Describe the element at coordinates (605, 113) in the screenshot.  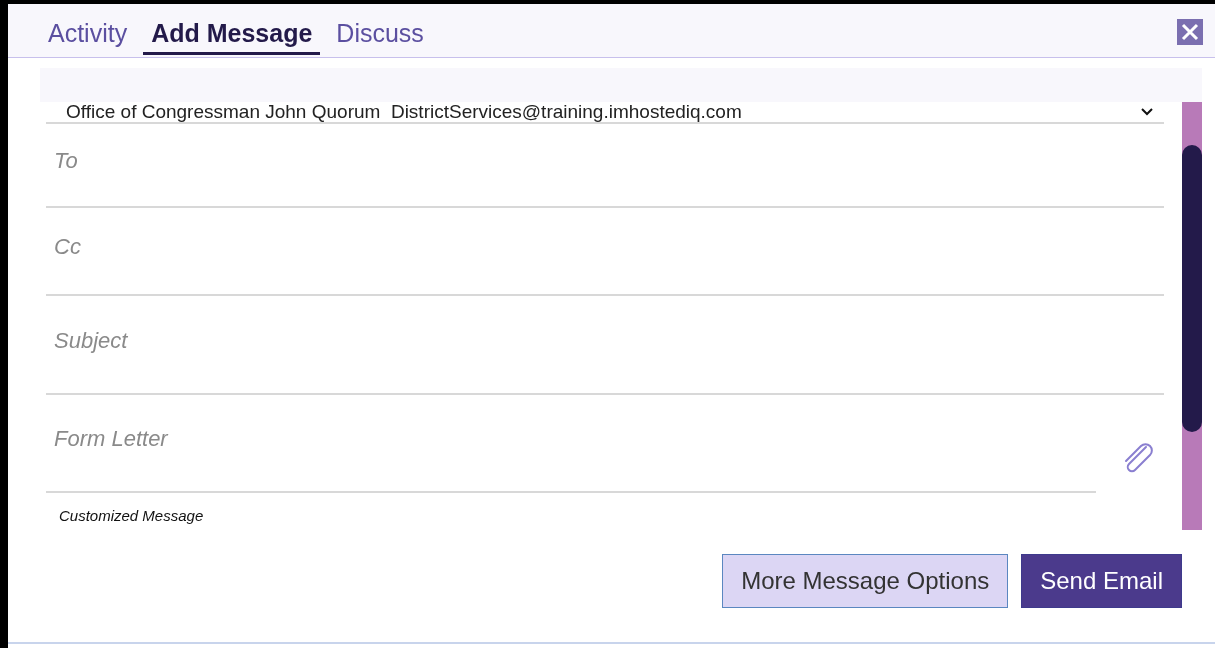
I see `sender-select: Office of Congressman John Quorum DistrictServices@training.imhostediq.com` at that location.